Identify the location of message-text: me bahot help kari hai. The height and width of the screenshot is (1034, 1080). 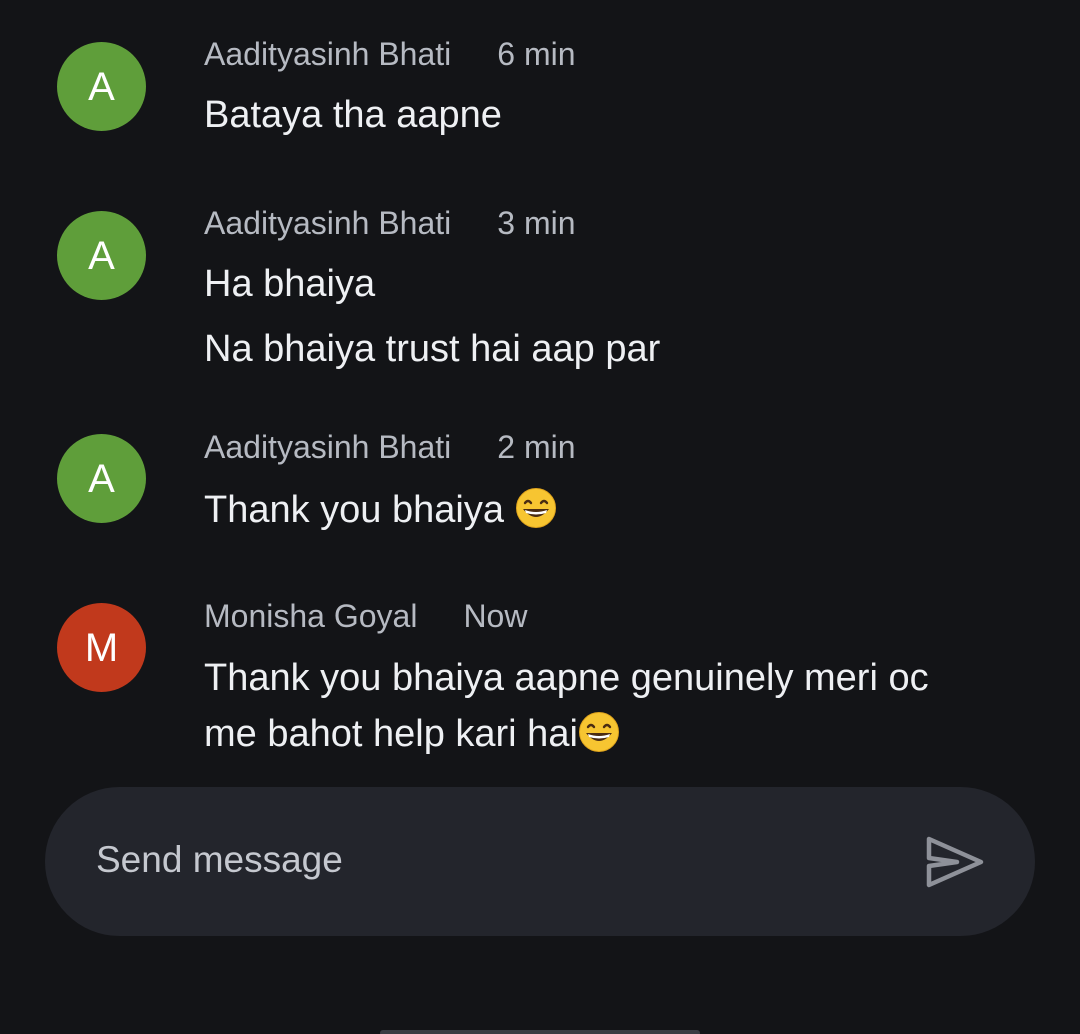
(412, 733).